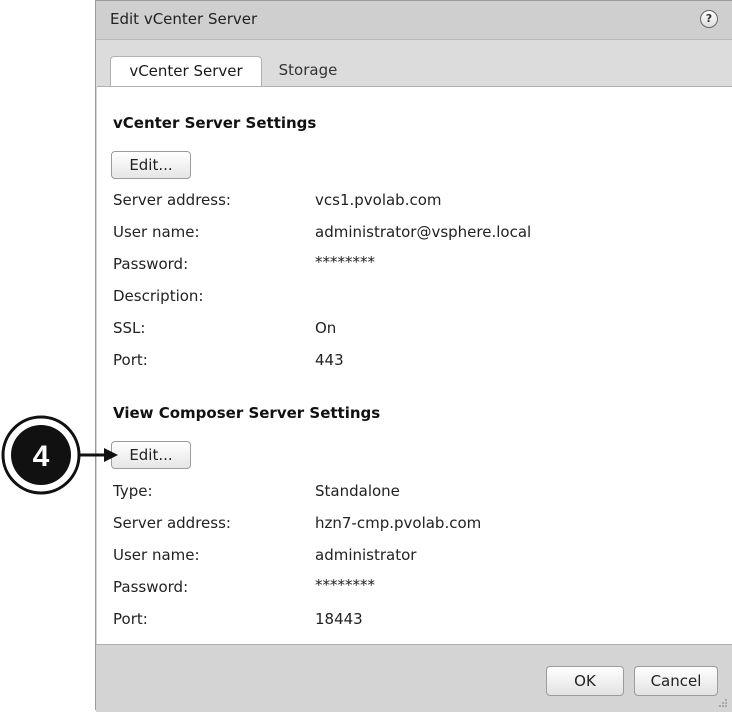 Image resolution: width=732 pixels, height=712 pixels. Describe the element at coordinates (130, 360) in the screenshot. I see `vcenter-port-label: Port:` at that location.